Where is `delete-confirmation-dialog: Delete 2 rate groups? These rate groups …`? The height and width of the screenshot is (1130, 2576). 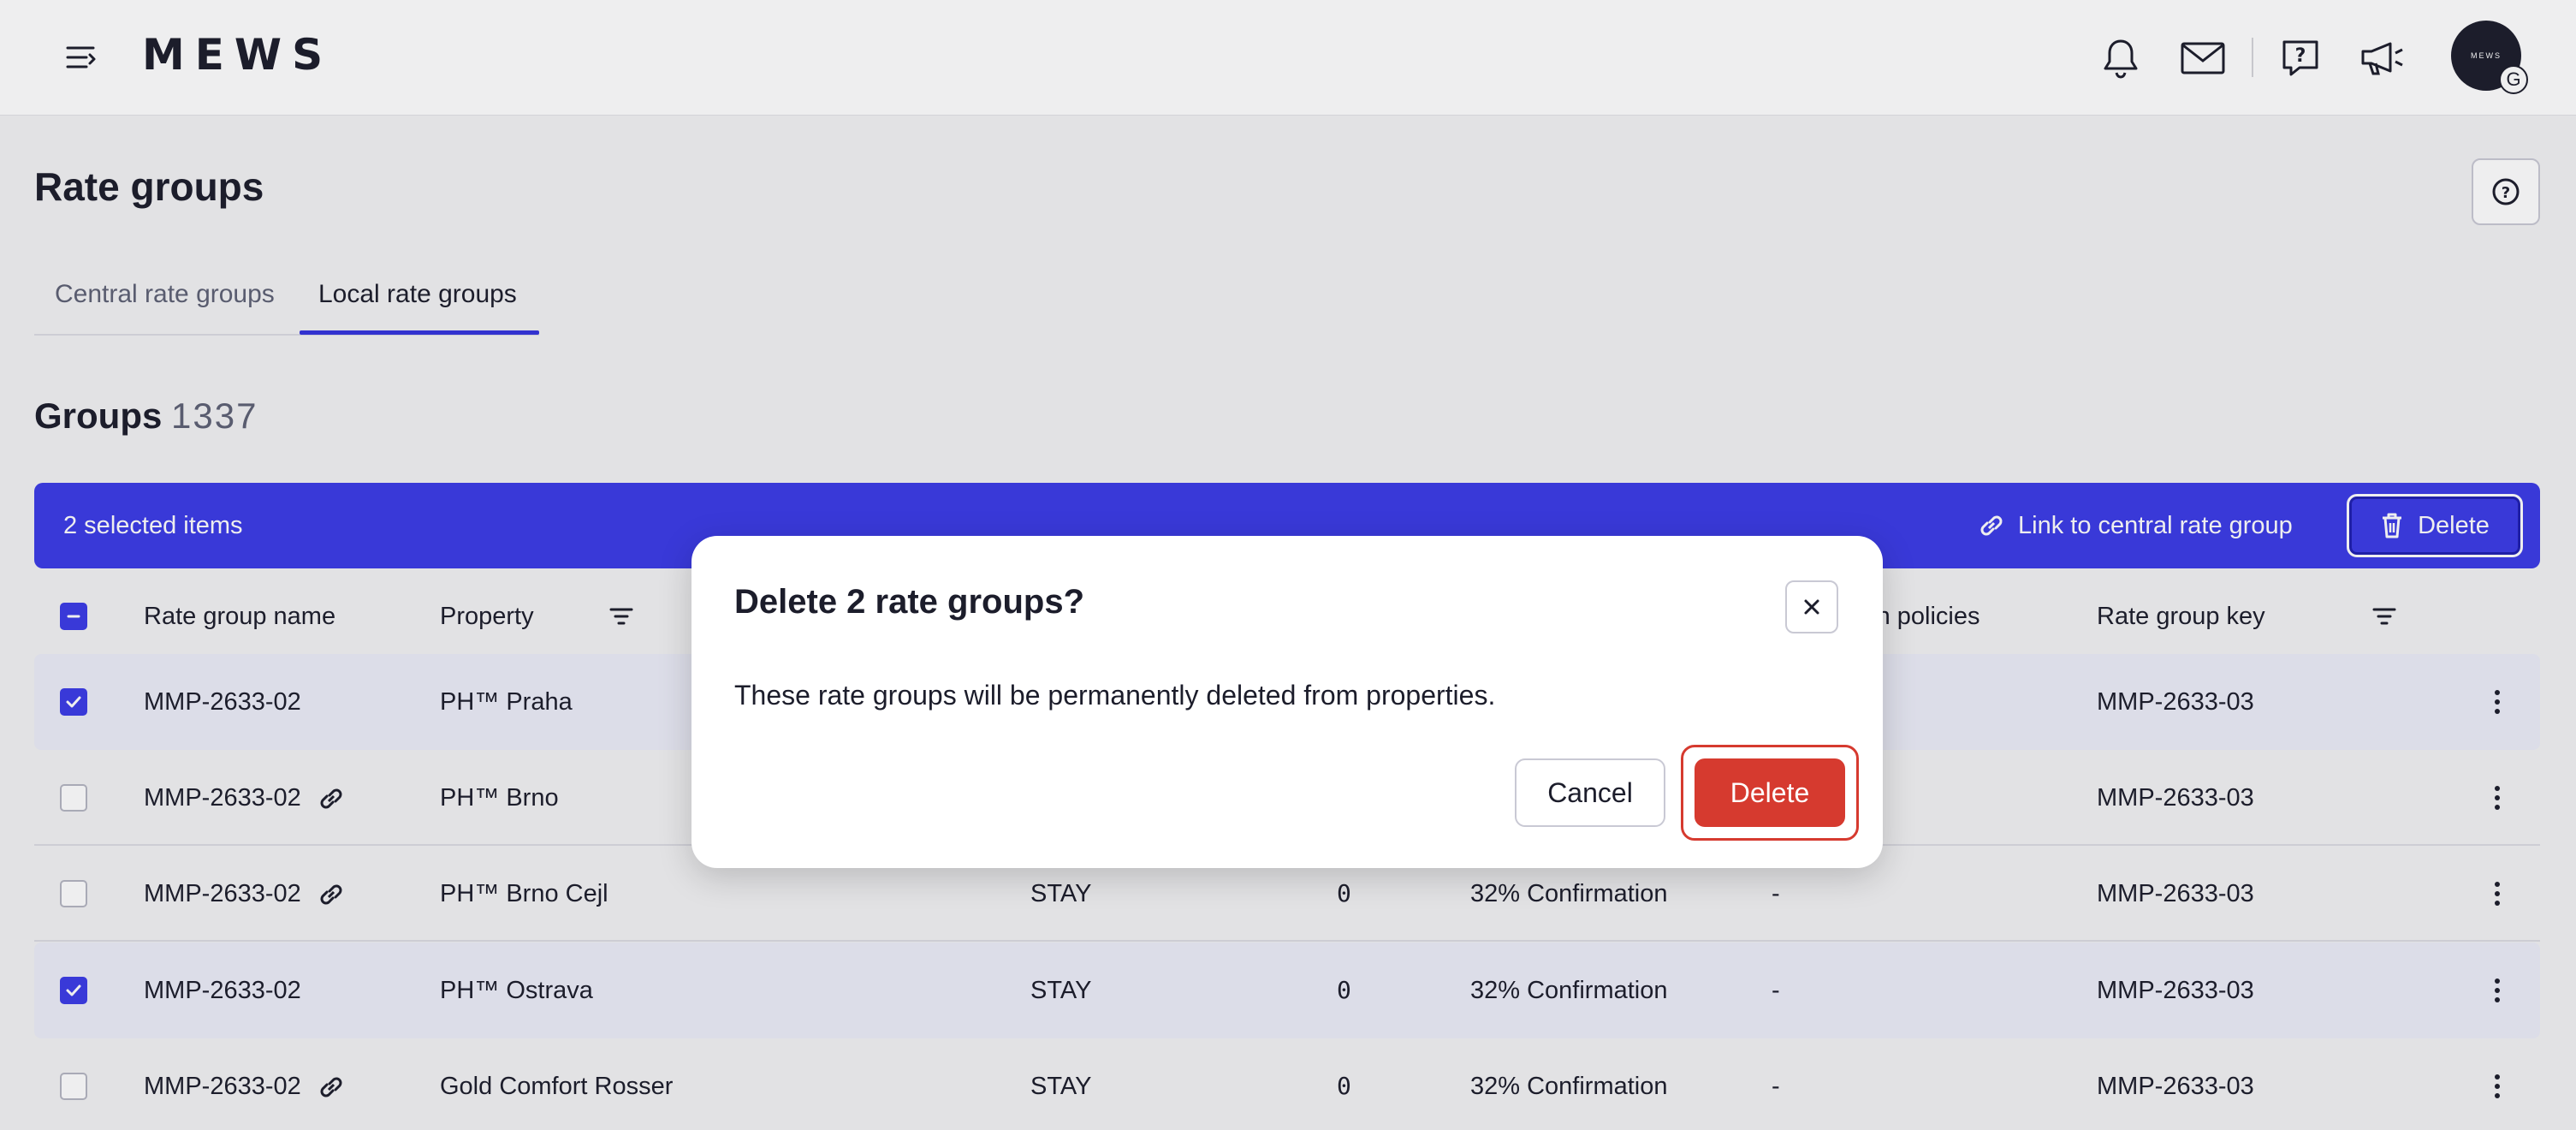 delete-confirmation-dialog: Delete 2 rate groups? These rate groups … is located at coordinates (1287, 702).